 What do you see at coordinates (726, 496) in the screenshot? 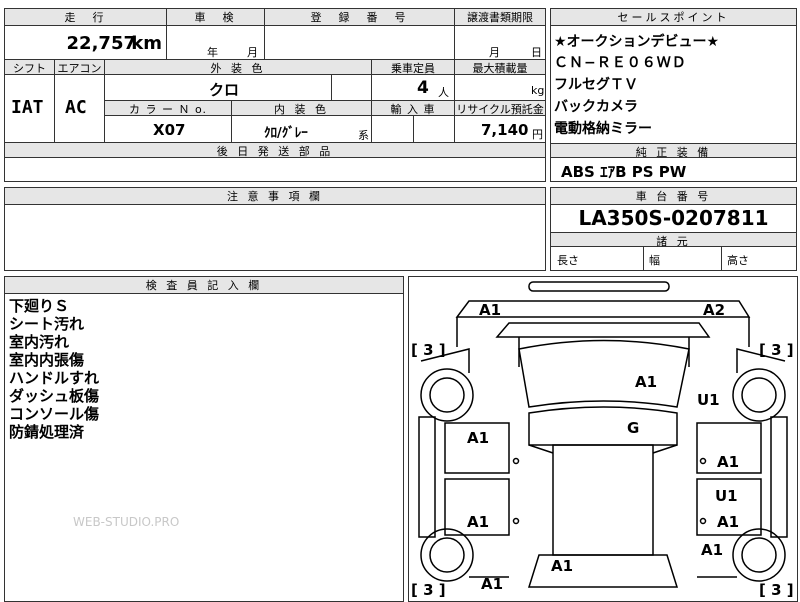
I see `damage-mark-right-rear-door-u: U1` at bounding box center [726, 496].